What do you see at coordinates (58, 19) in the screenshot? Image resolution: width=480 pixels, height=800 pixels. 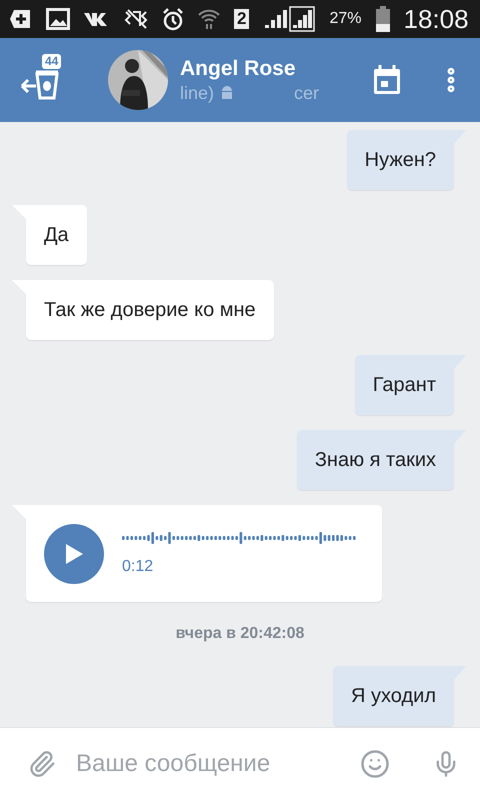 I see `image-icon` at bounding box center [58, 19].